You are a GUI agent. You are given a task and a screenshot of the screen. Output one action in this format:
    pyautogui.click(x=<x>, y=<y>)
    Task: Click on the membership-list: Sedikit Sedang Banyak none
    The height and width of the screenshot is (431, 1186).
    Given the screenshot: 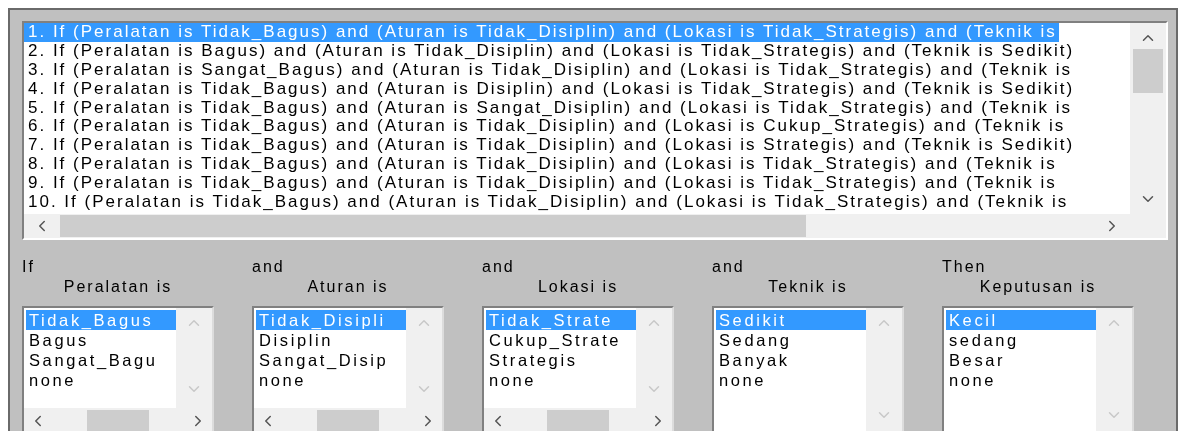 What is the action you would take?
    pyautogui.click(x=808, y=368)
    